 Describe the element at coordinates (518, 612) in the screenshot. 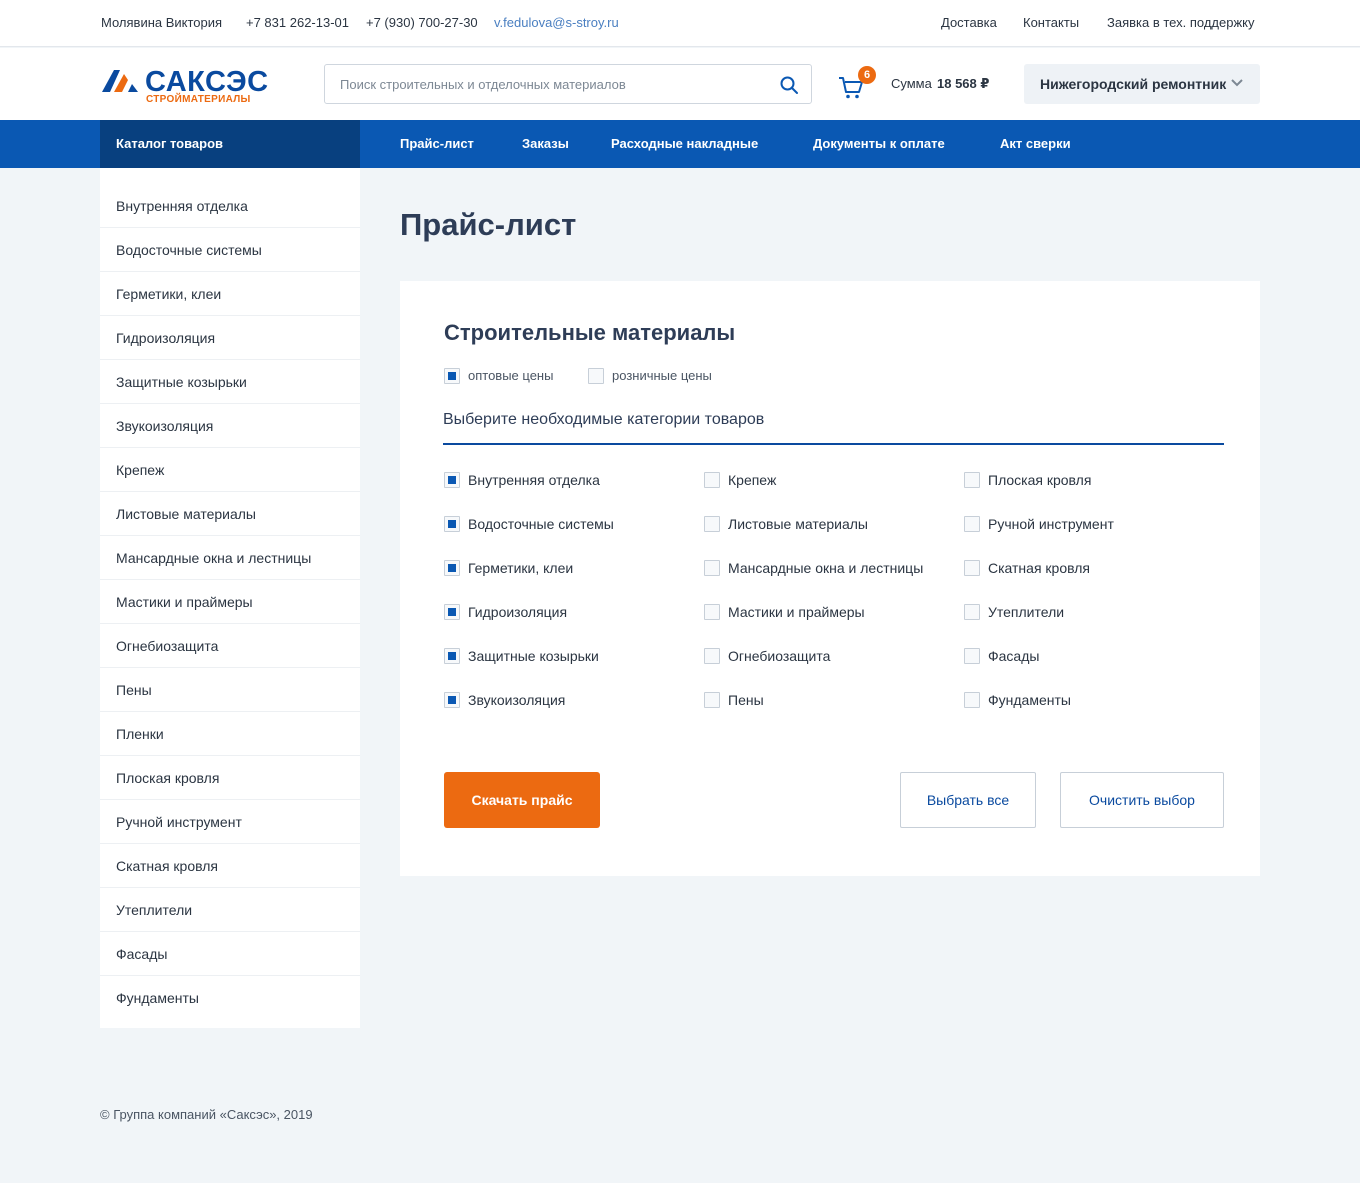

I see `category-label: Гидроизоляция` at that location.